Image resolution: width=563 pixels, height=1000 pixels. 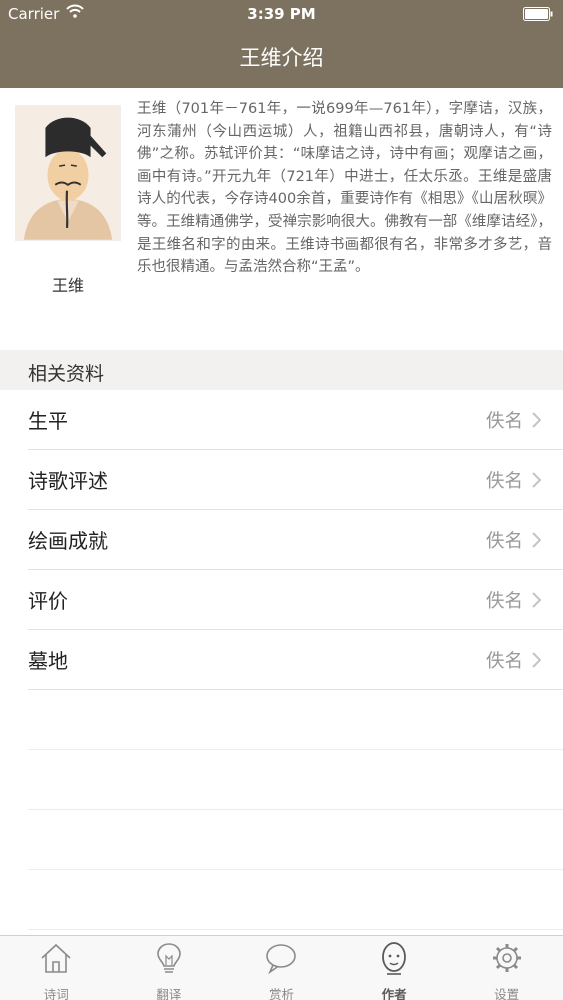 I want to click on tab-label: 设置, so click(x=507, y=993).